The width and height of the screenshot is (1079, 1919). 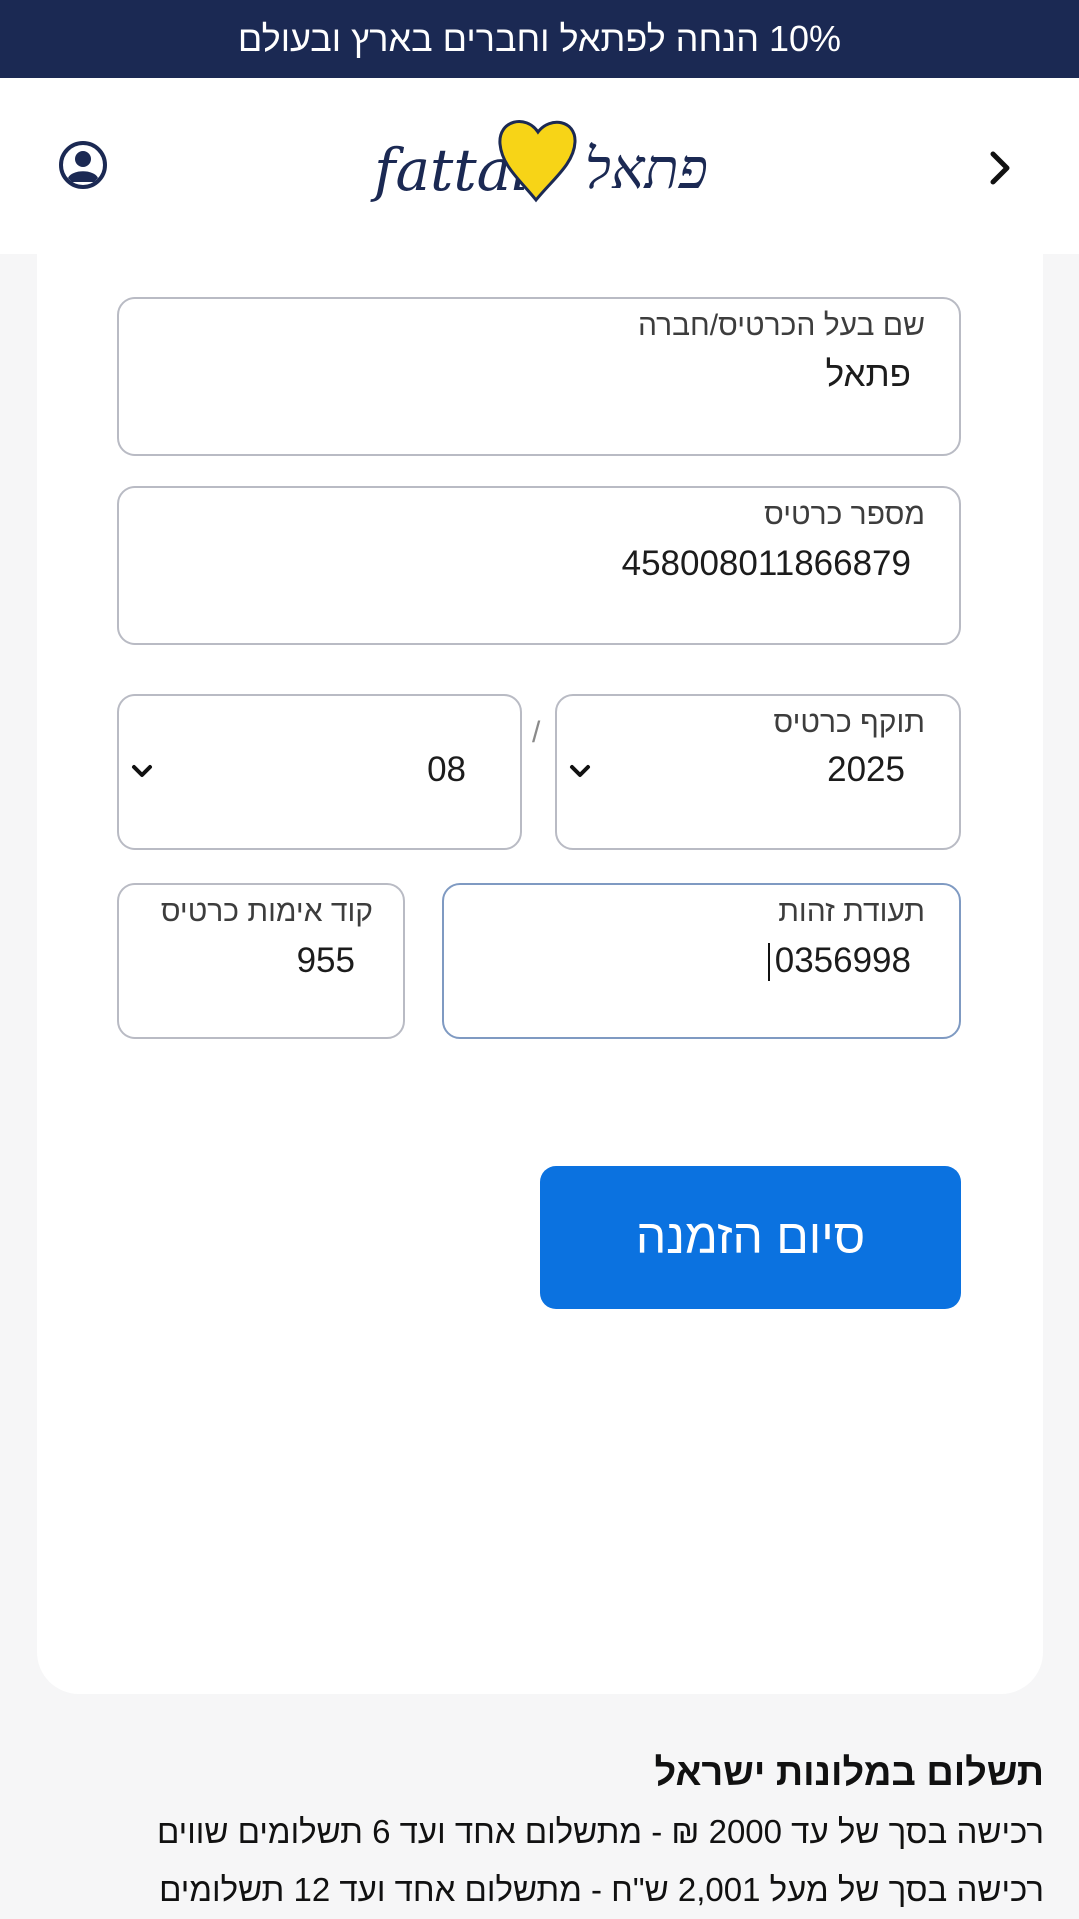 What do you see at coordinates (83, 165) in the screenshot?
I see `user-circle-icon` at bounding box center [83, 165].